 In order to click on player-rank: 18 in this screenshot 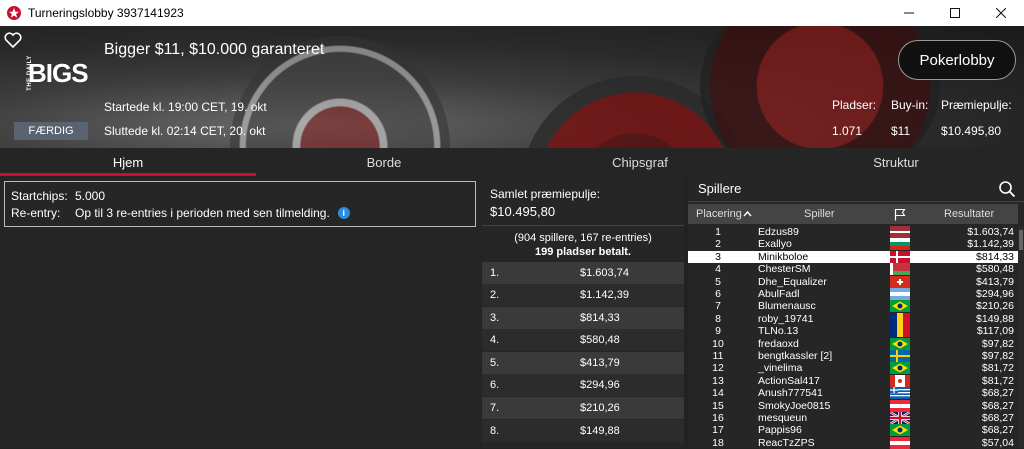, I will do `click(718, 442)`.